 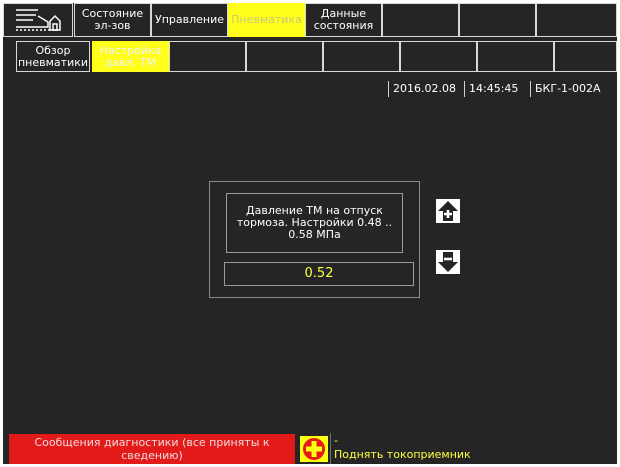 I want to click on tab-elements-state: Состояние эл-зов, so click(x=112, y=20).